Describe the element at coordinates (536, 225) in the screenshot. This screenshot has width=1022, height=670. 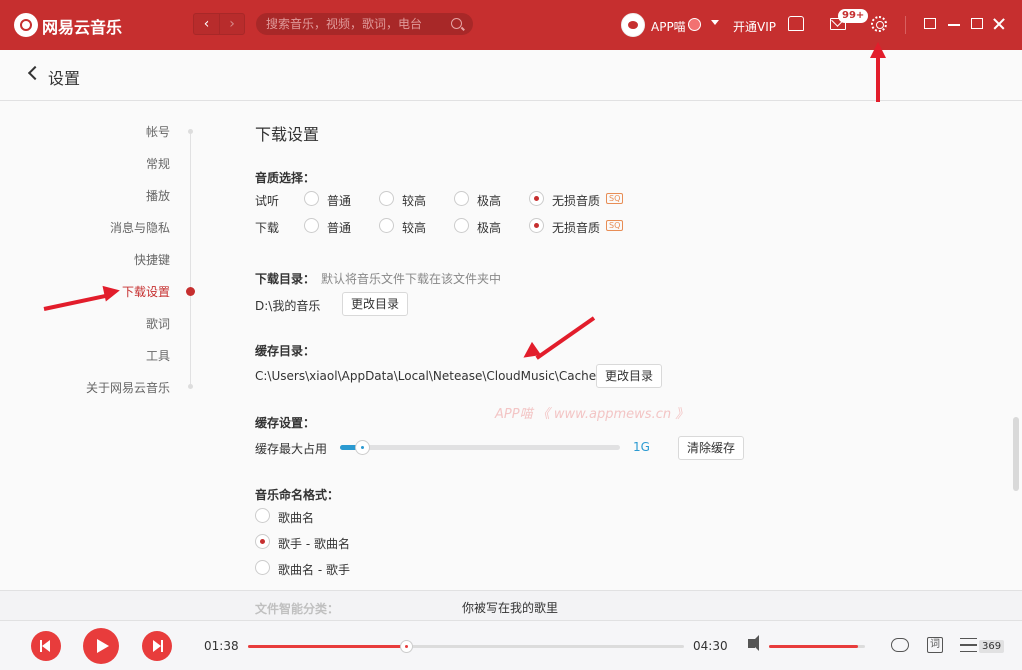
I see `download-quality-lossless-radio` at that location.